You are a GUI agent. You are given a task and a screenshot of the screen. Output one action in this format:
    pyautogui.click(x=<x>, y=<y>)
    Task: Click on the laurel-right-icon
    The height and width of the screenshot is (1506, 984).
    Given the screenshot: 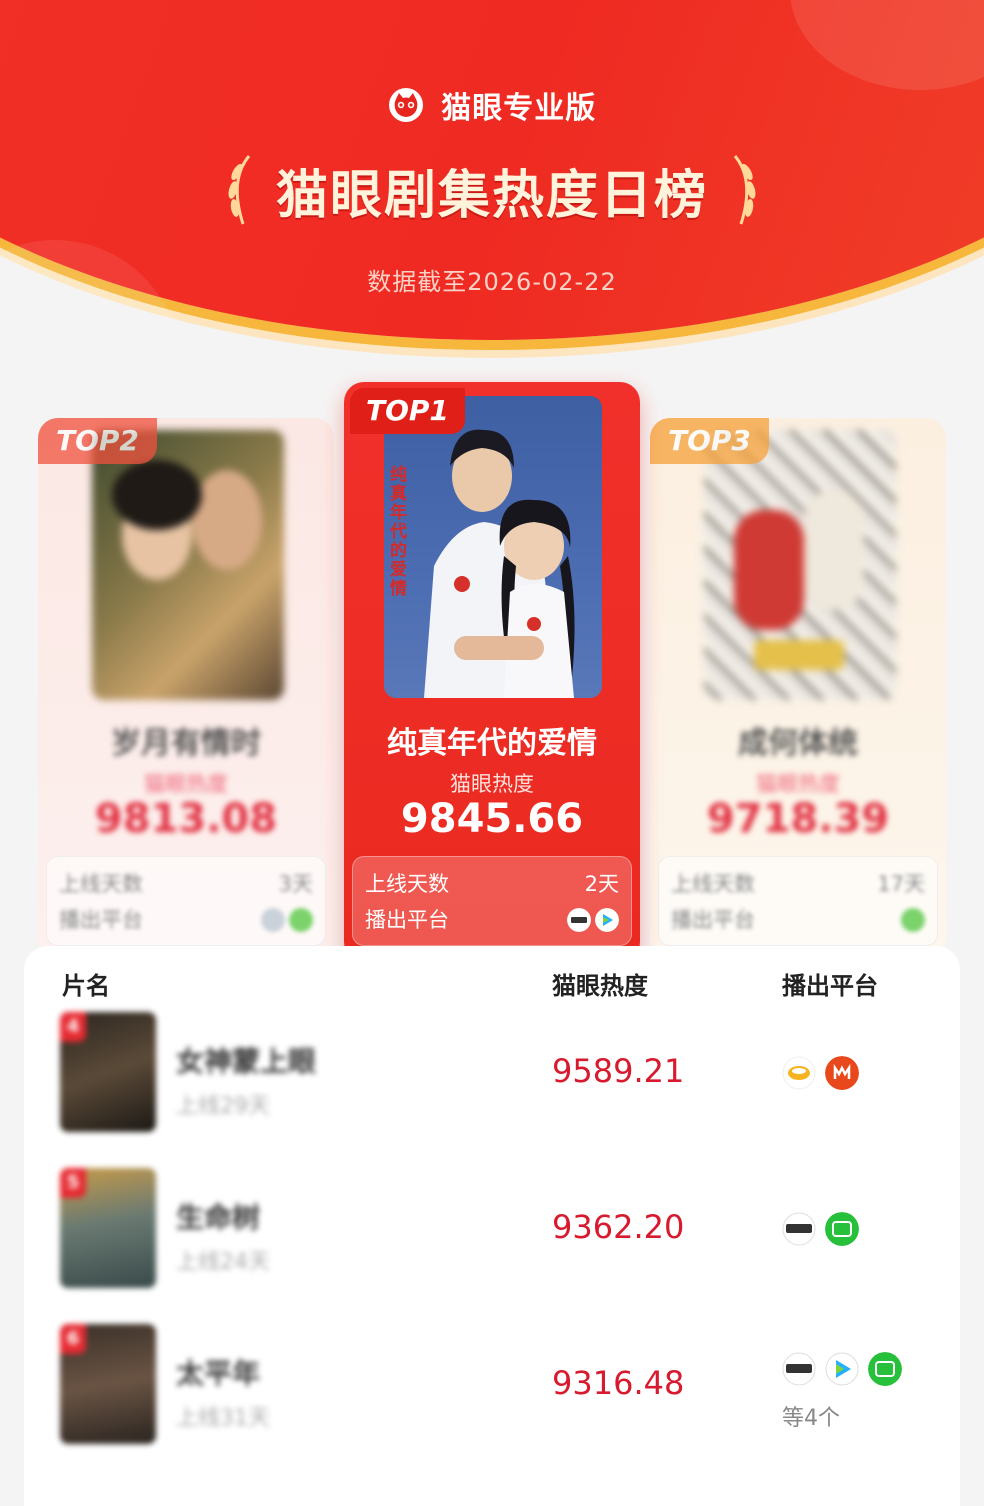 What is the action you would take?
    pyautogui.click(x=744, y=190)
    